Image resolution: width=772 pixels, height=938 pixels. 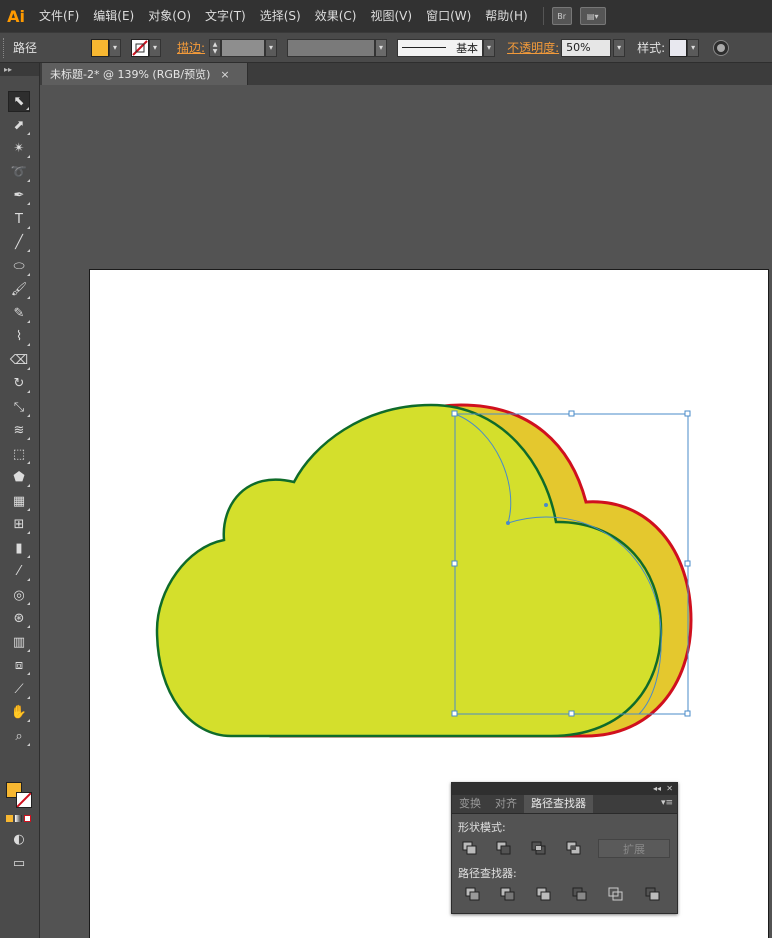 I want to click on blob-brush-tool-icon: ⌇, so click(x=19, y=336).